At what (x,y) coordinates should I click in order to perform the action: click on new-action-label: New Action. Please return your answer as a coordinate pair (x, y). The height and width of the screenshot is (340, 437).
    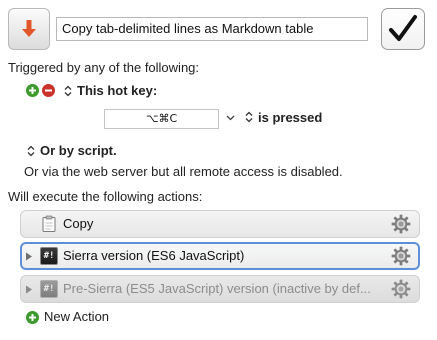
    Looking at the image, I should click on (76, 317).